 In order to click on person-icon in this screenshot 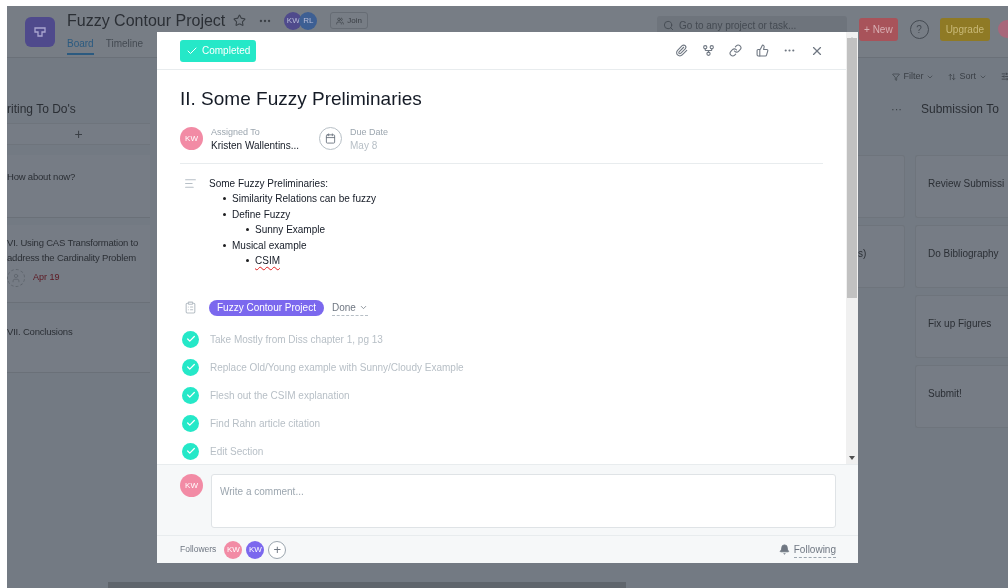, I will do `click(16, 278)`.